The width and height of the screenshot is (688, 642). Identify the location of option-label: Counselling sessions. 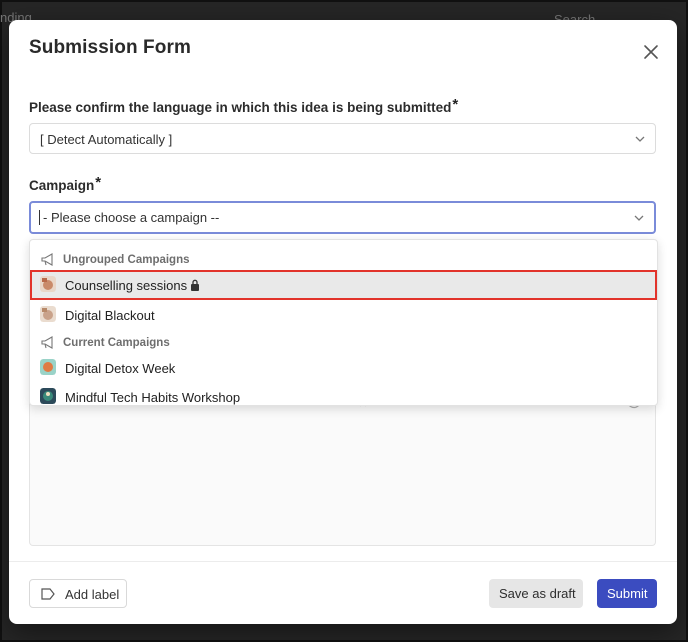
(126, 285).